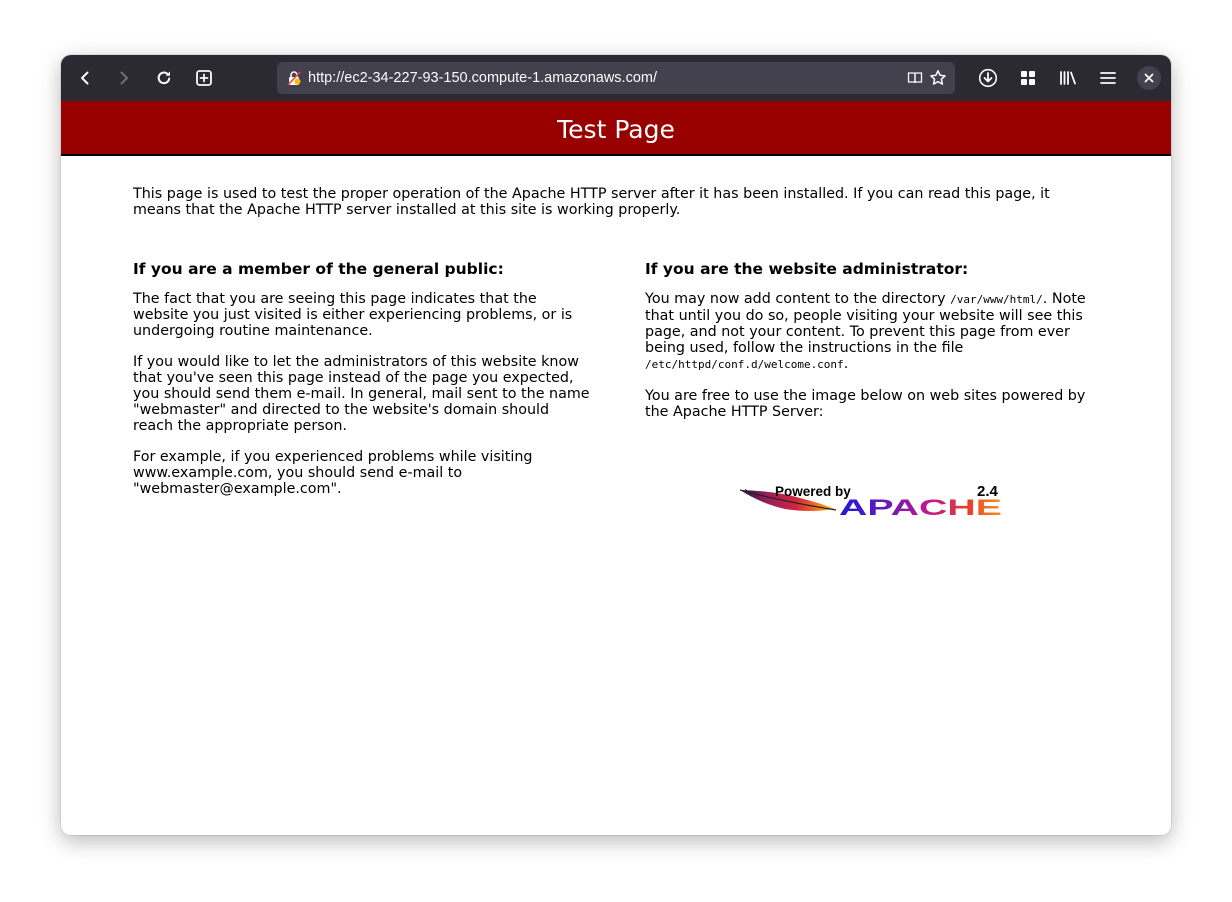 The width and height of the screenshot is (1232, 902). Describe the element at coordinates (744, 364) in the screenshot. I see `welcome-conf-path: /etc/httpd/conf.d/welcome.conf` at that location.